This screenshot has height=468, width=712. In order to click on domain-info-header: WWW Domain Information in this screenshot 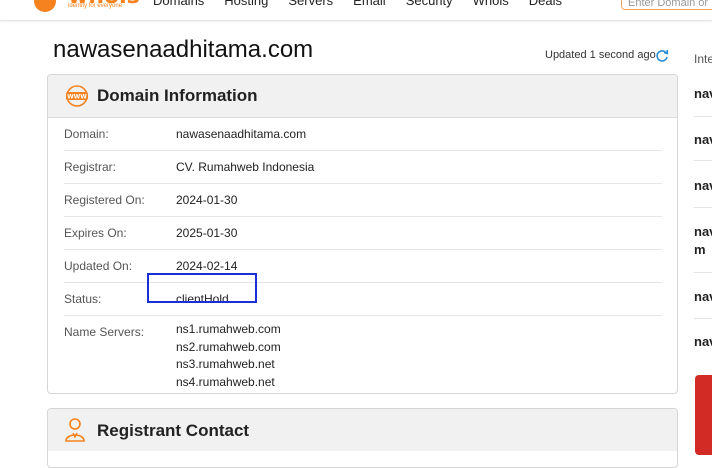, I will do `click(362, 96)`.